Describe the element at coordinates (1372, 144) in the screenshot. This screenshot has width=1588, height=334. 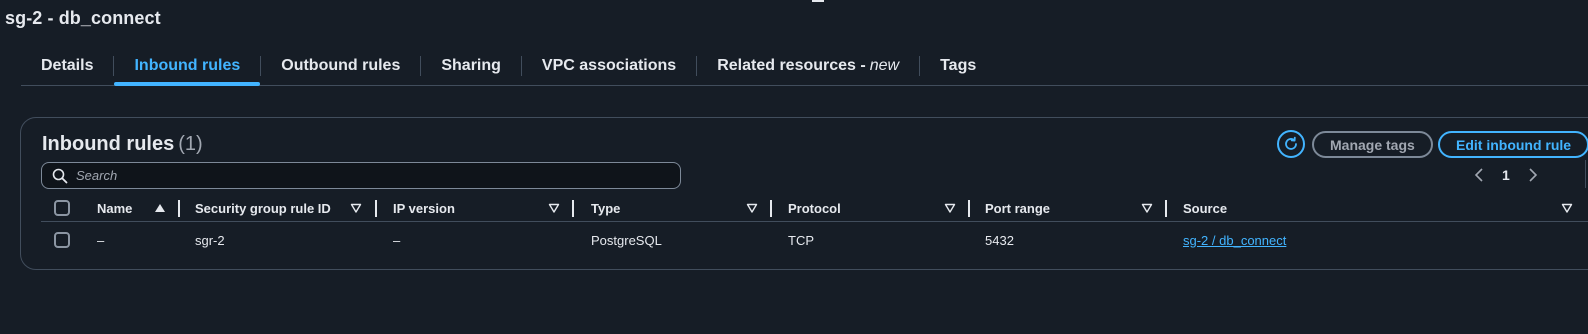
I see `manage-tags-button: Manage tags` at that location.